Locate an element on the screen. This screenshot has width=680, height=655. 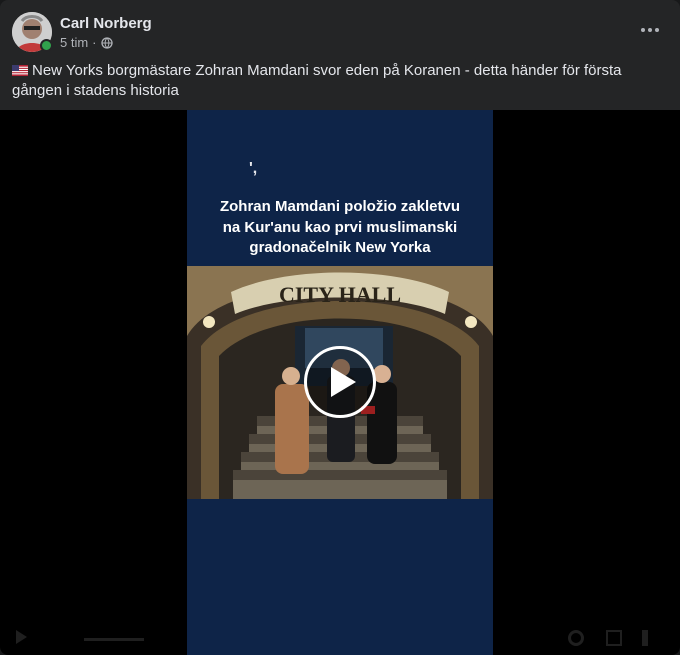
fullscreen-icon is located at coordinates (614, 638).